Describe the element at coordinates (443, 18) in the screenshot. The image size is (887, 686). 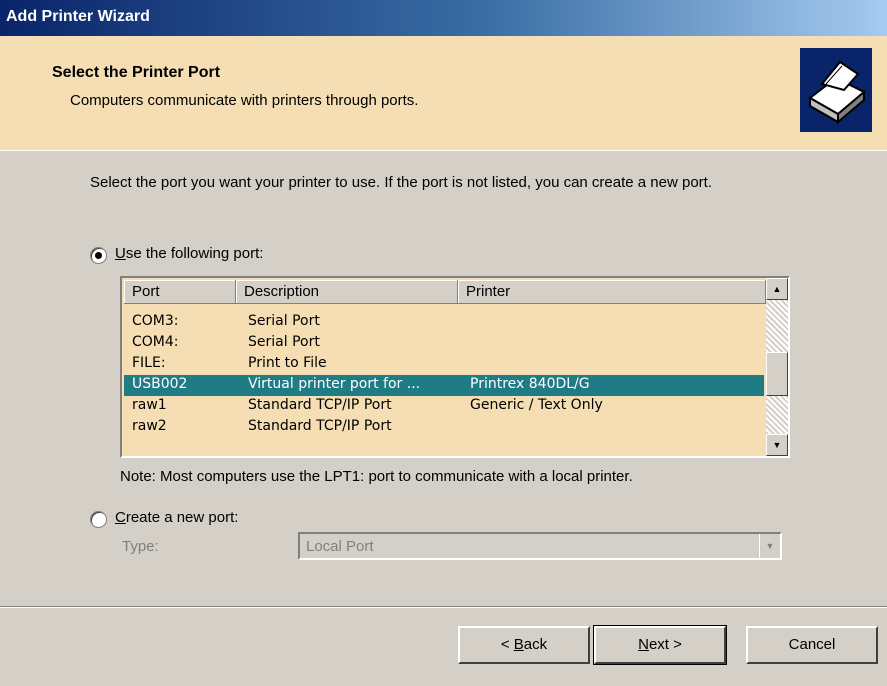
I see `title-bar: Add Printer Wizard` at that location.